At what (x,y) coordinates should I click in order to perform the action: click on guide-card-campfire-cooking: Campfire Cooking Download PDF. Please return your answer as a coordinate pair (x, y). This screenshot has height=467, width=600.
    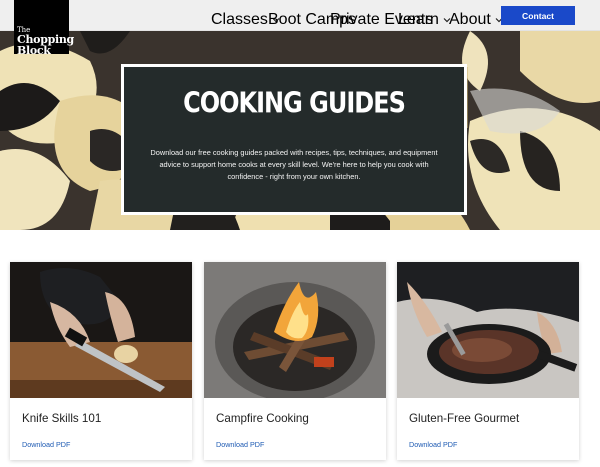
    Looking at the image, I should click on (295, 361).